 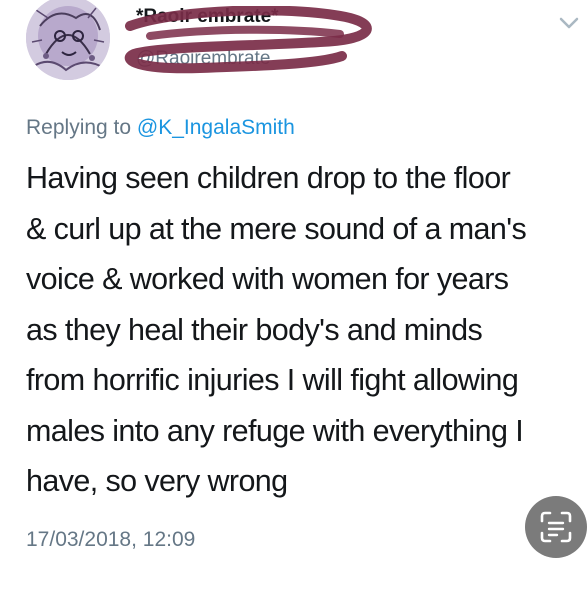 What do you see at coordinates (203, 59) in the screenshot?
I see `author-handle: @Raoirembrate` at bounding box center [203, 59].